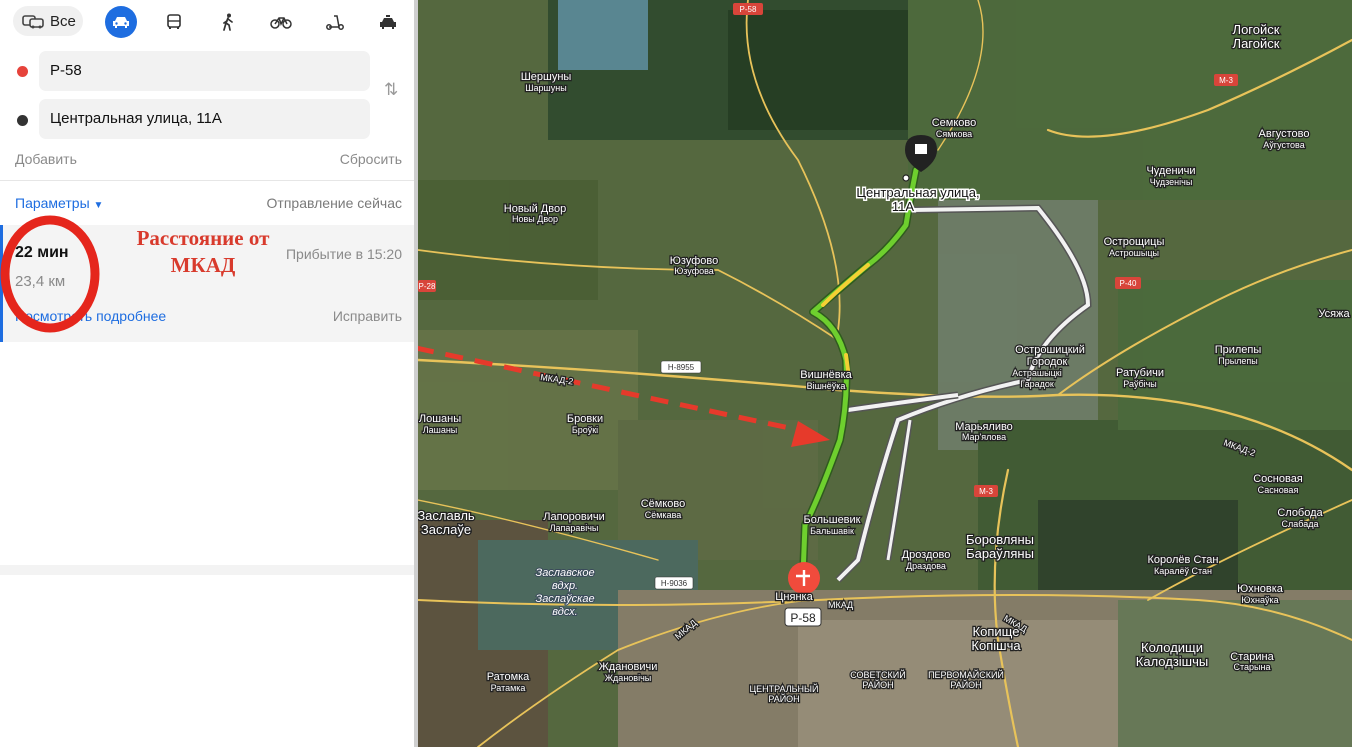 This screenshot has height=747, width=1352. I want to click on place-label: Копище, so click(996, 631).